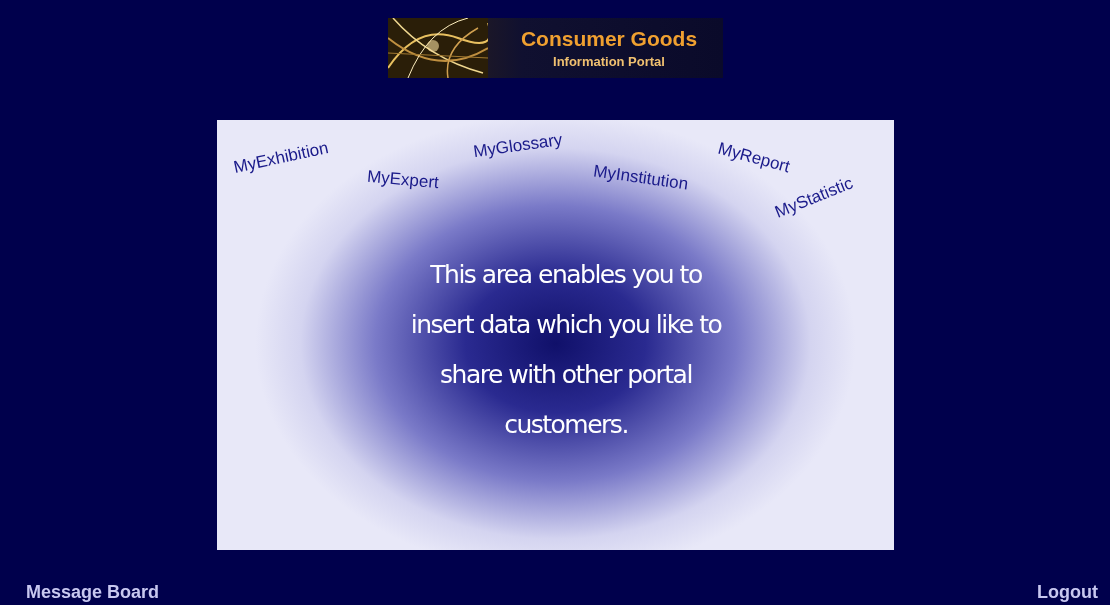 The height and width of the screenshot is (605, 1110). Describe the element at coordinates (402, 180) in the screenshot. I see `nav-link: MyExpert` at that location.